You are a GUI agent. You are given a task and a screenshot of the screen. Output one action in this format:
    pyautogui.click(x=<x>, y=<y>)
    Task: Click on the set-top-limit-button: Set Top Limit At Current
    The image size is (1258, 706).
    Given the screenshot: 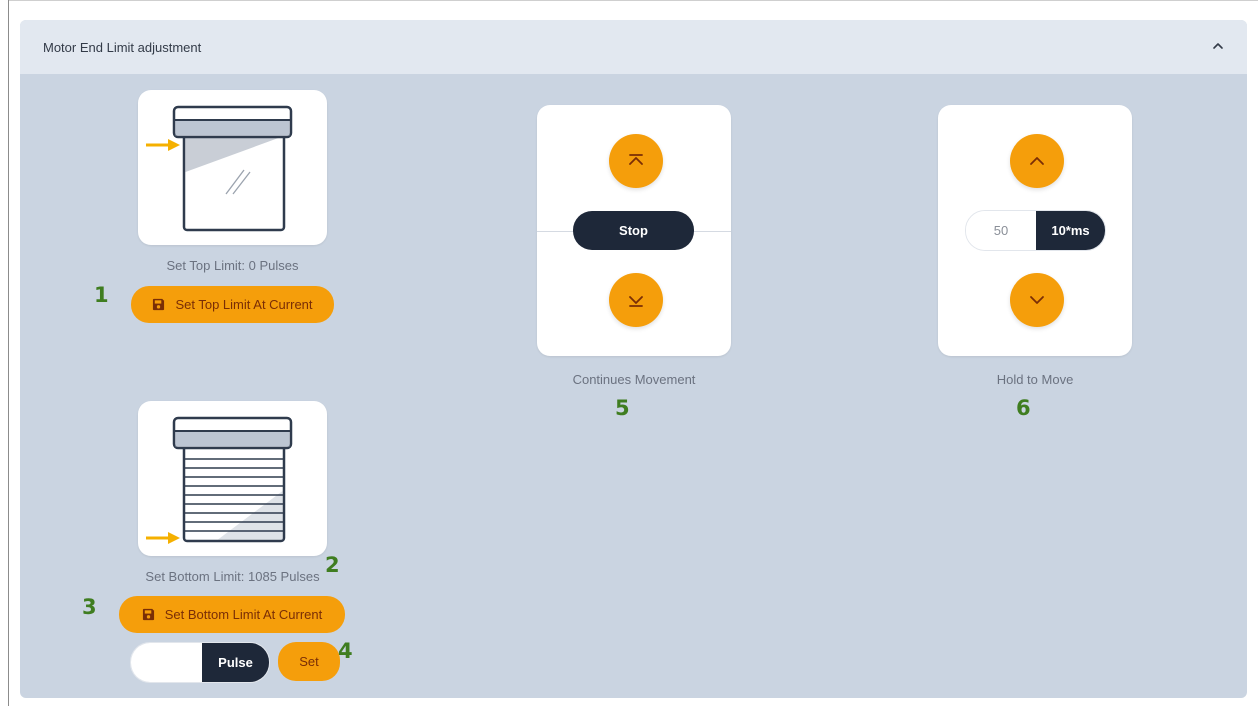 What is the action you would take?
    pyautogui.click(x=232, y=304)
    